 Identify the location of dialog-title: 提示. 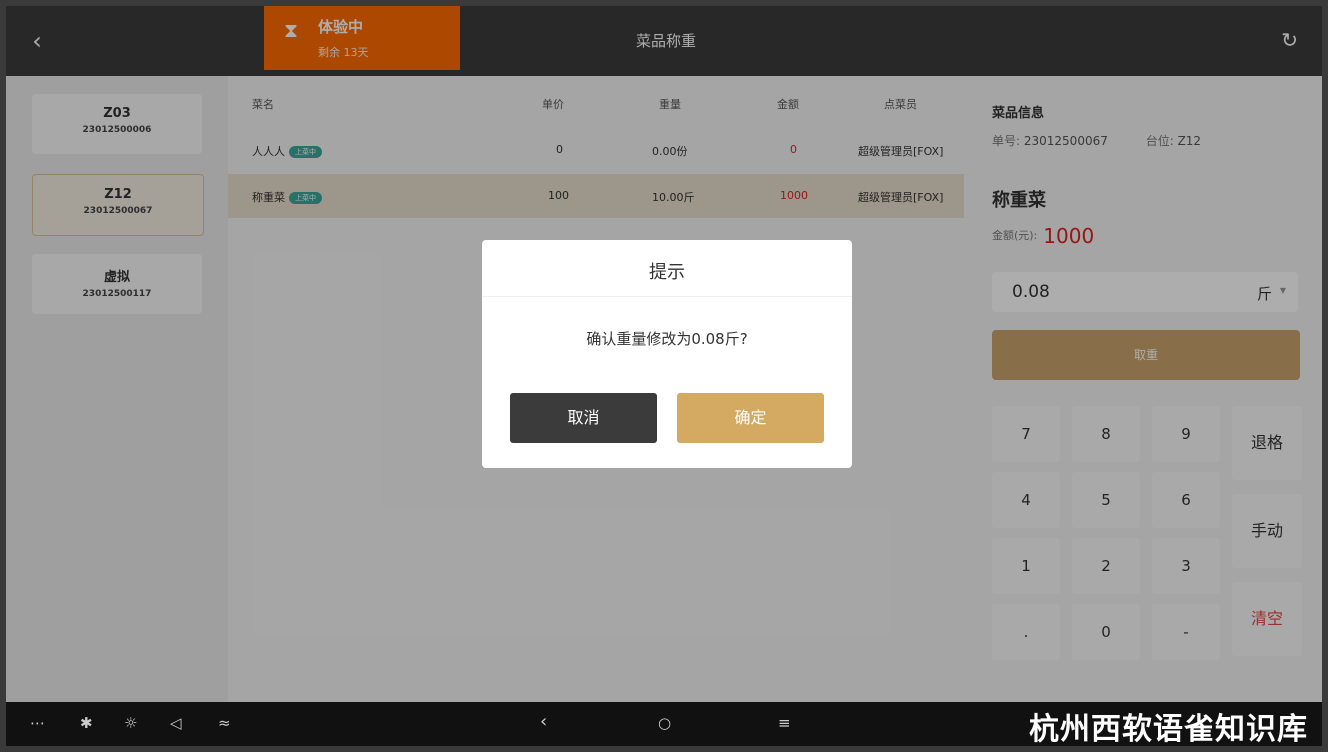
(667, 272).